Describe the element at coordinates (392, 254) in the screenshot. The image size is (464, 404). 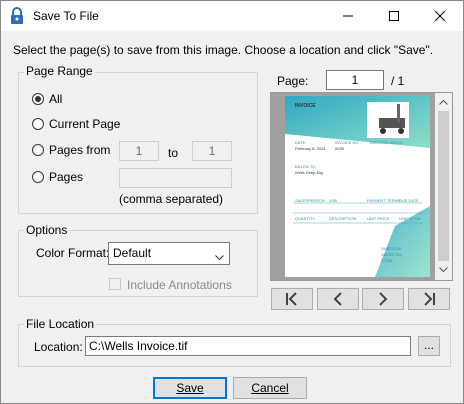
I see `invoice-line-sales-tax: SALES TAX` at that location.